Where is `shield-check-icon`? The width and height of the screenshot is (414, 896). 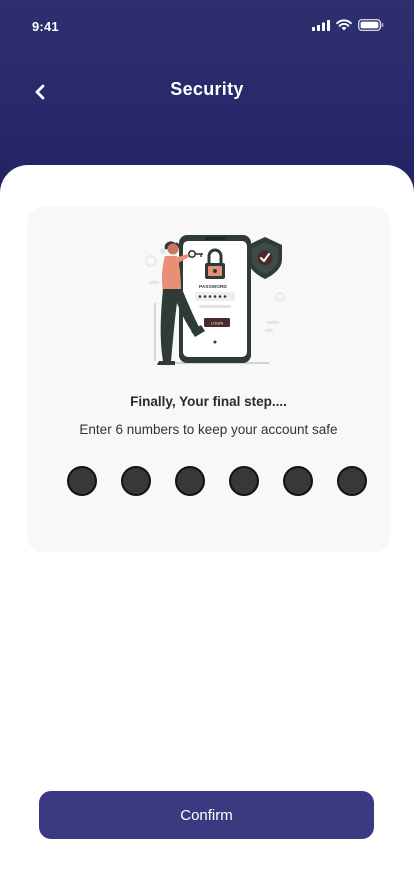 shield-check-icon is located at coordinates (265, 258).